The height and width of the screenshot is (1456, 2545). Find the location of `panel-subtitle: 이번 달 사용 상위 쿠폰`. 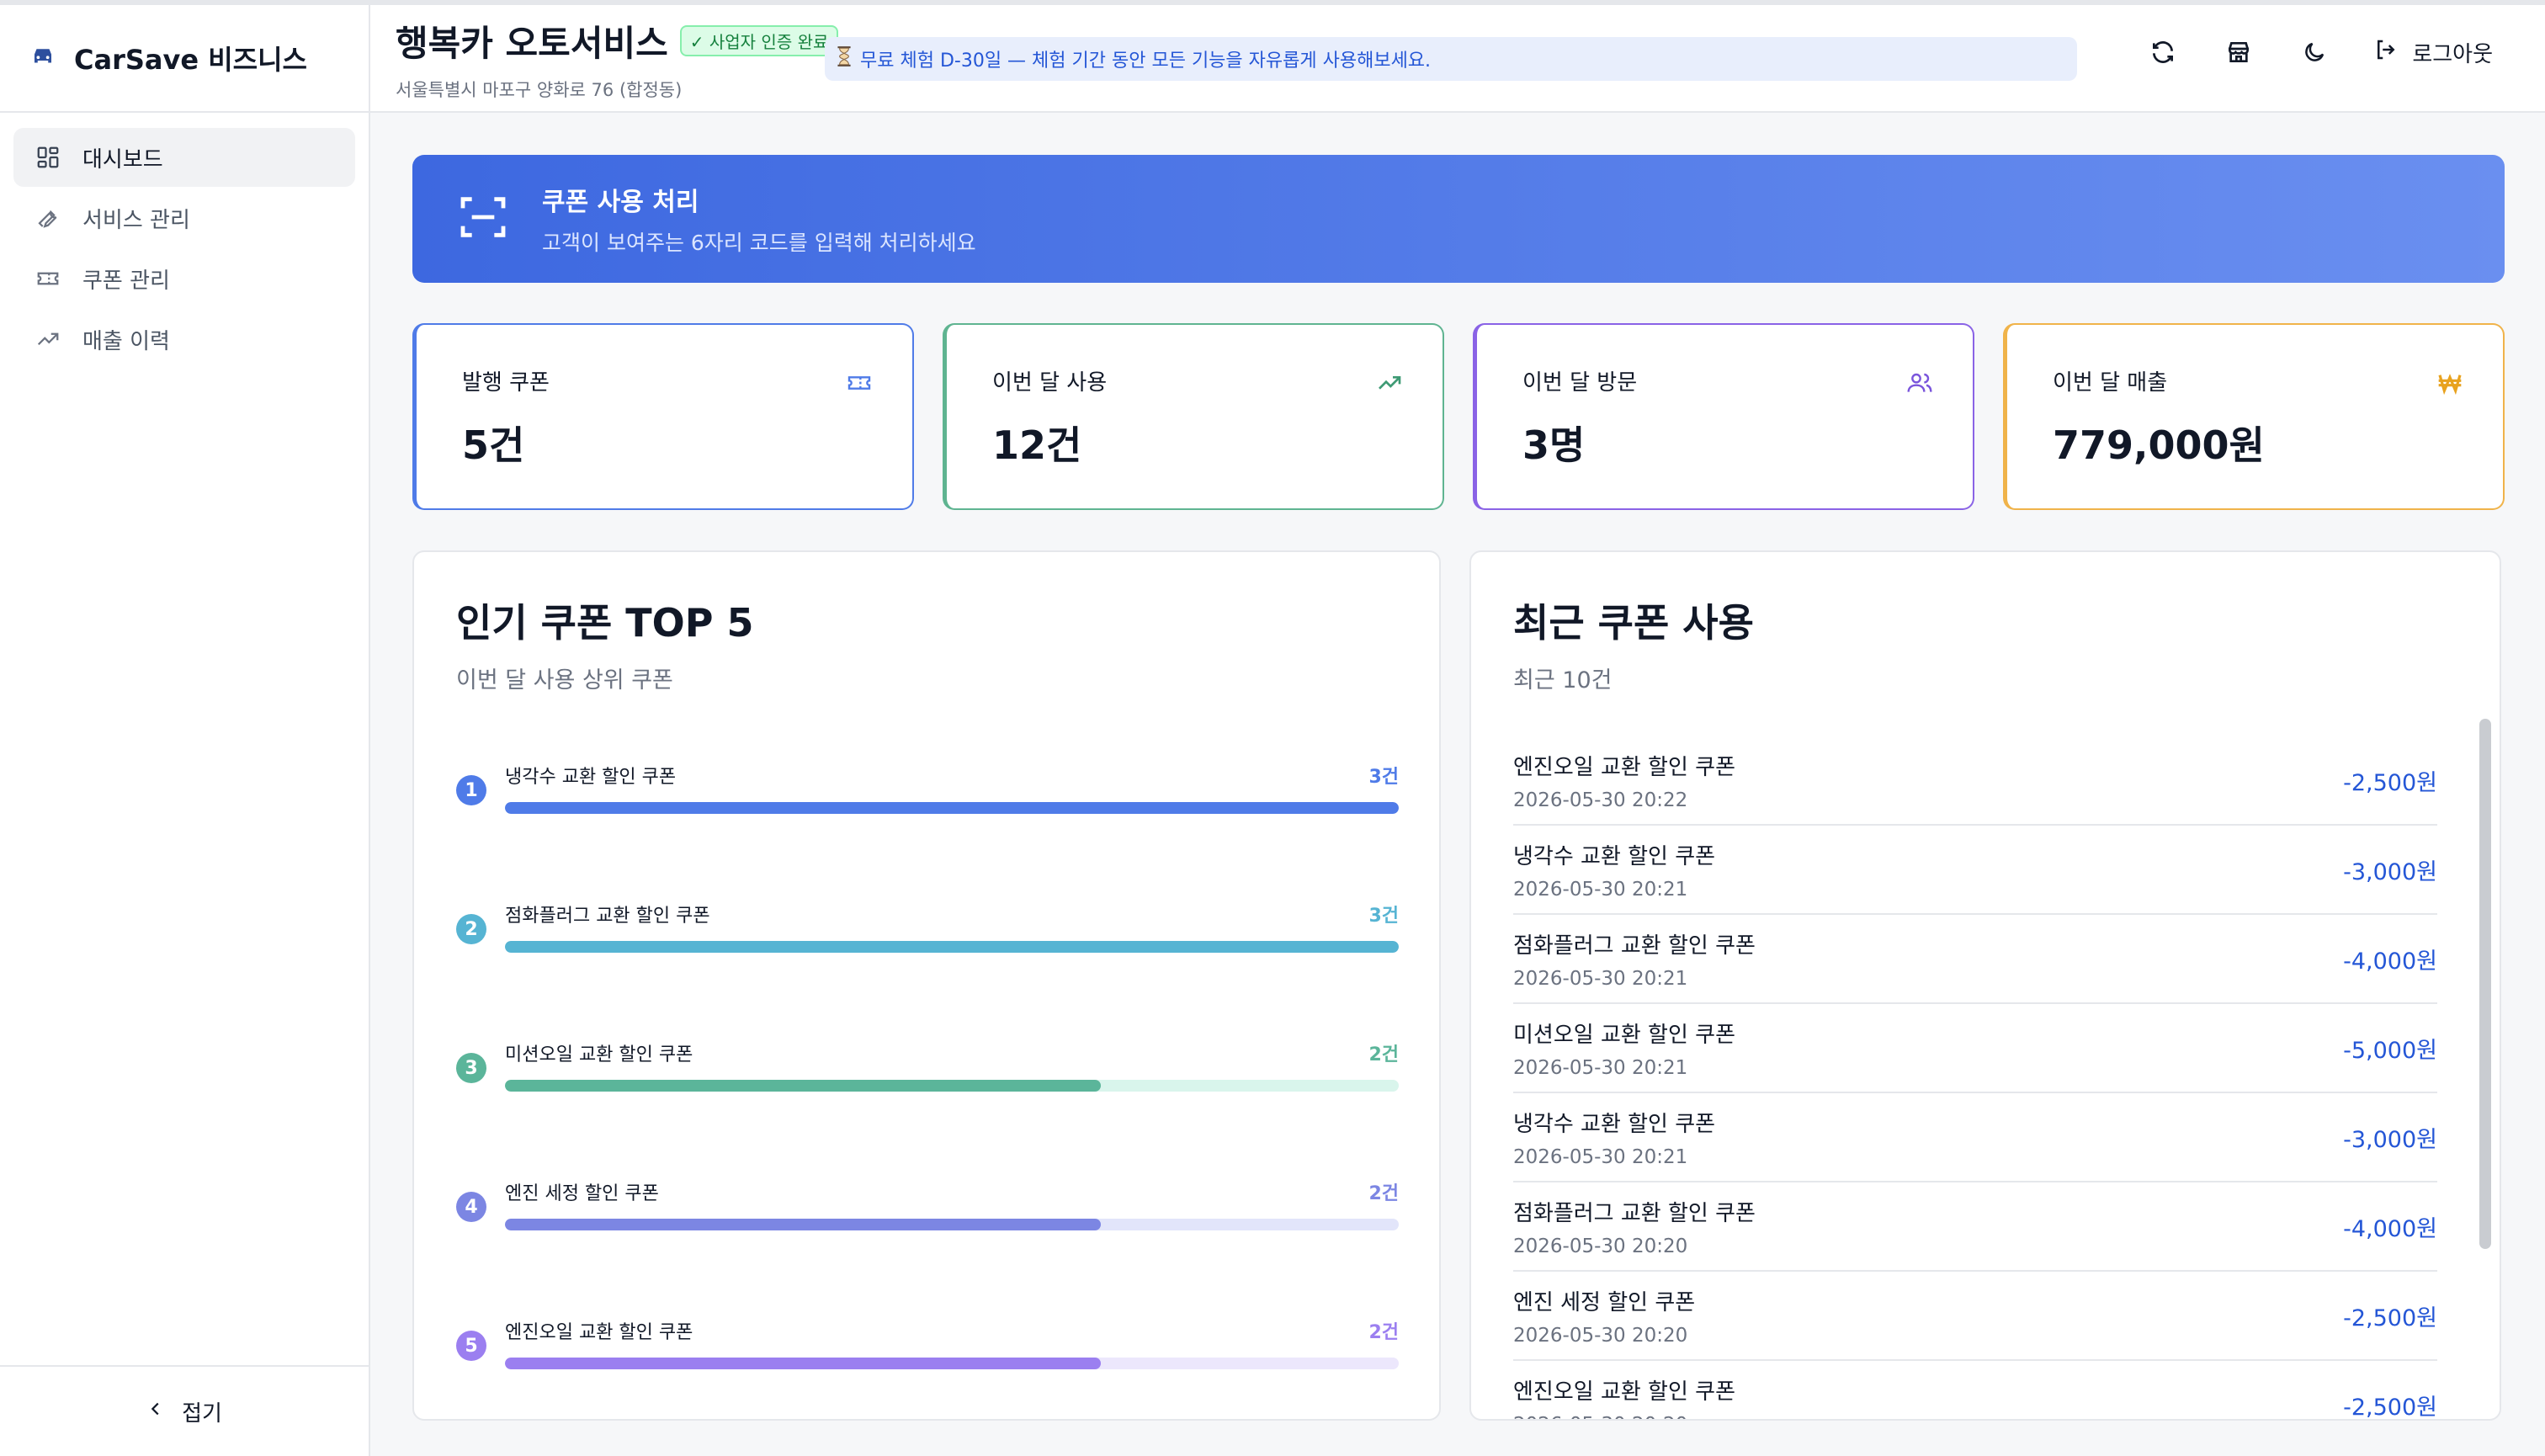

panel-subtitle: 이번 달 사용 상위 쿠폰 is located at coordinates (564, 680).